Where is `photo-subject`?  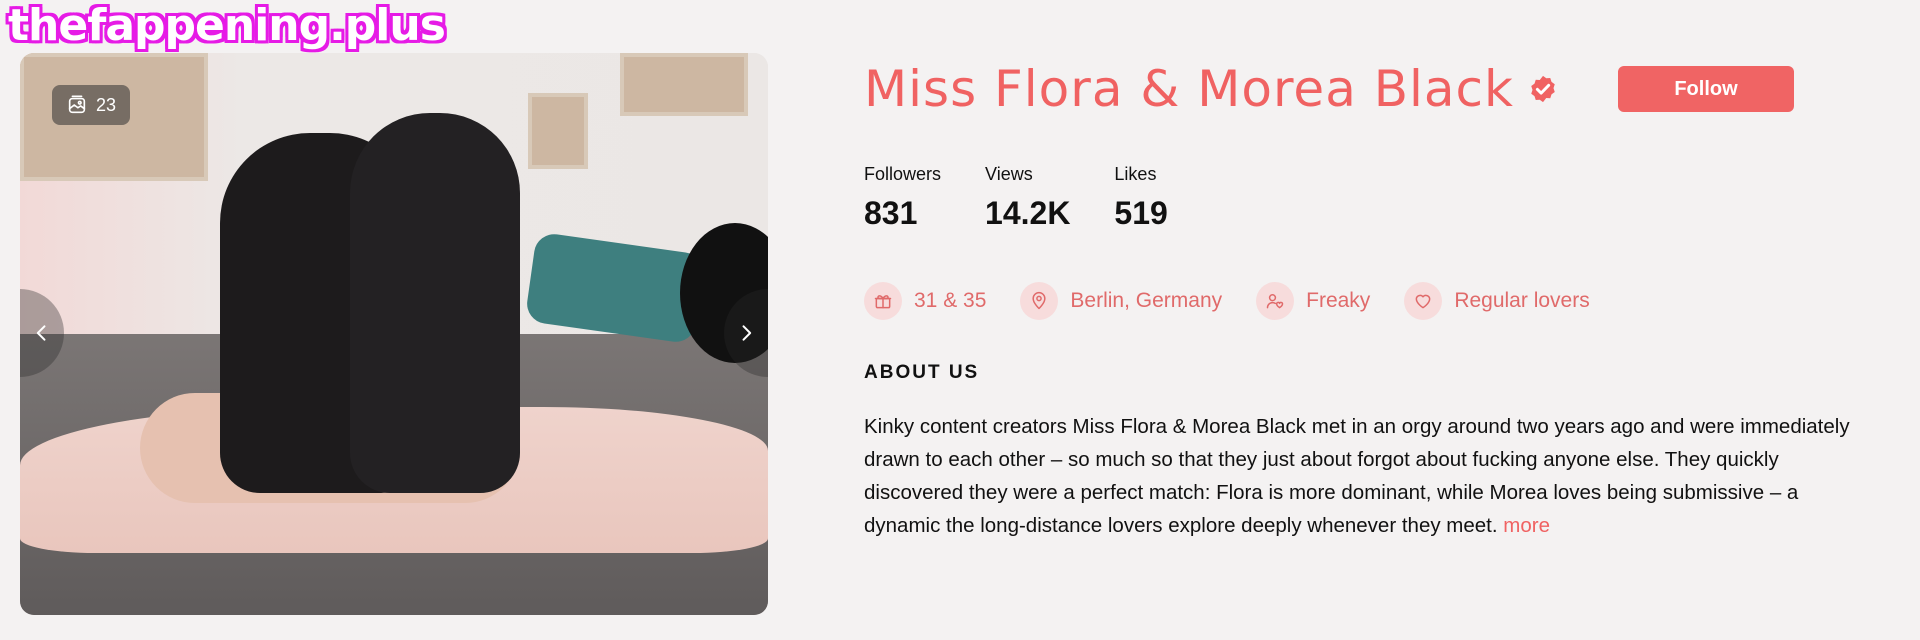 photo-subject is located at coordinates (435, 303).